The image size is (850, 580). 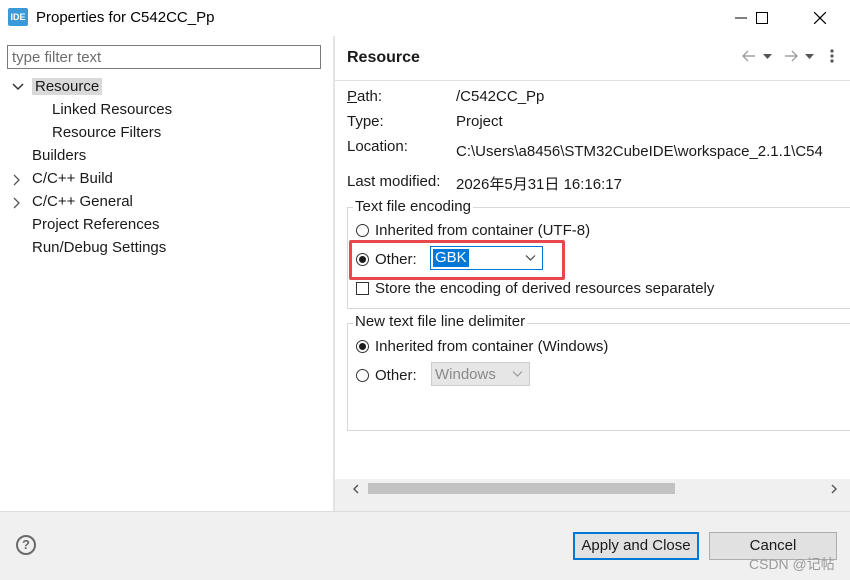 What do you see at coordinates (425, 18) in the screenshot?
I see `title-bar: IDE Properties for C542CC_Pp` at bounding box center [425, 18].